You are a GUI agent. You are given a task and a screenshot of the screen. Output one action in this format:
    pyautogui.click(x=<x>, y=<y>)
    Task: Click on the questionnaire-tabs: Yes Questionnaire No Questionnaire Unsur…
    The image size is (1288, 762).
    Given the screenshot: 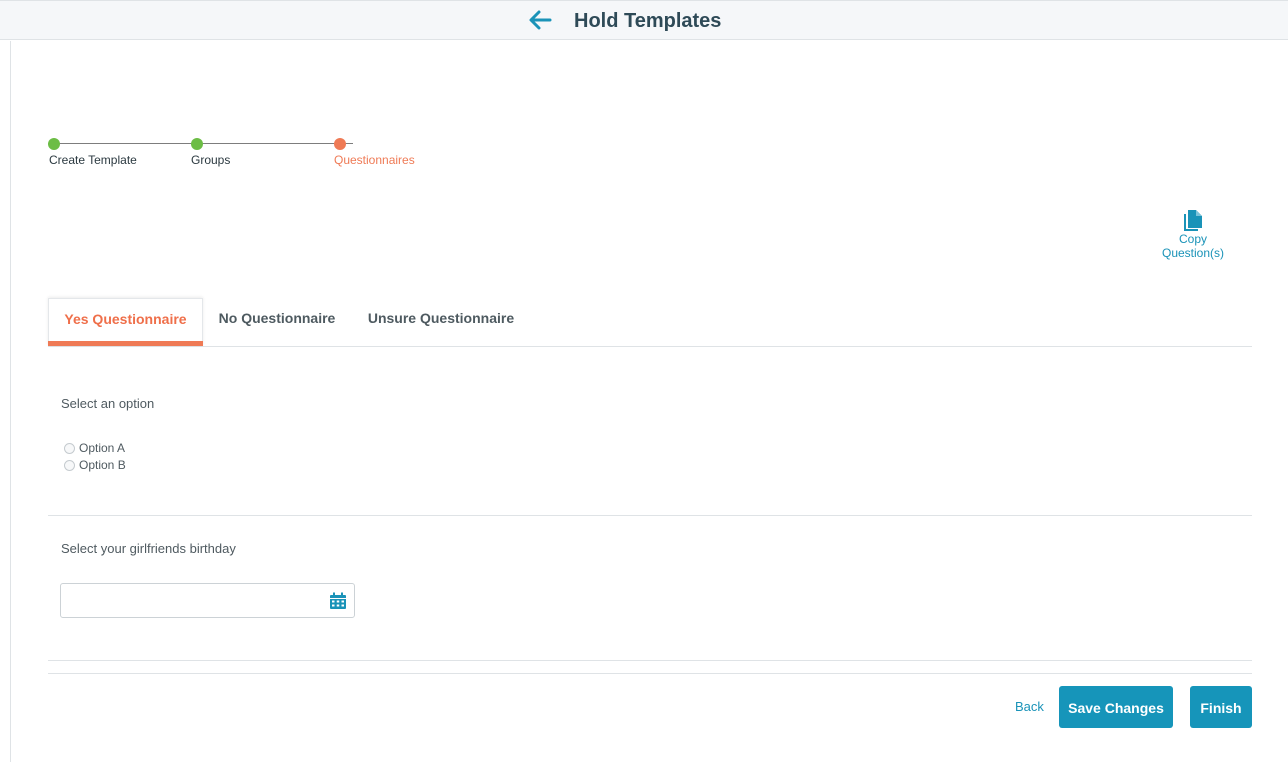 What is the action you would take?
    pyautogui.click(x=650, y=322)
    